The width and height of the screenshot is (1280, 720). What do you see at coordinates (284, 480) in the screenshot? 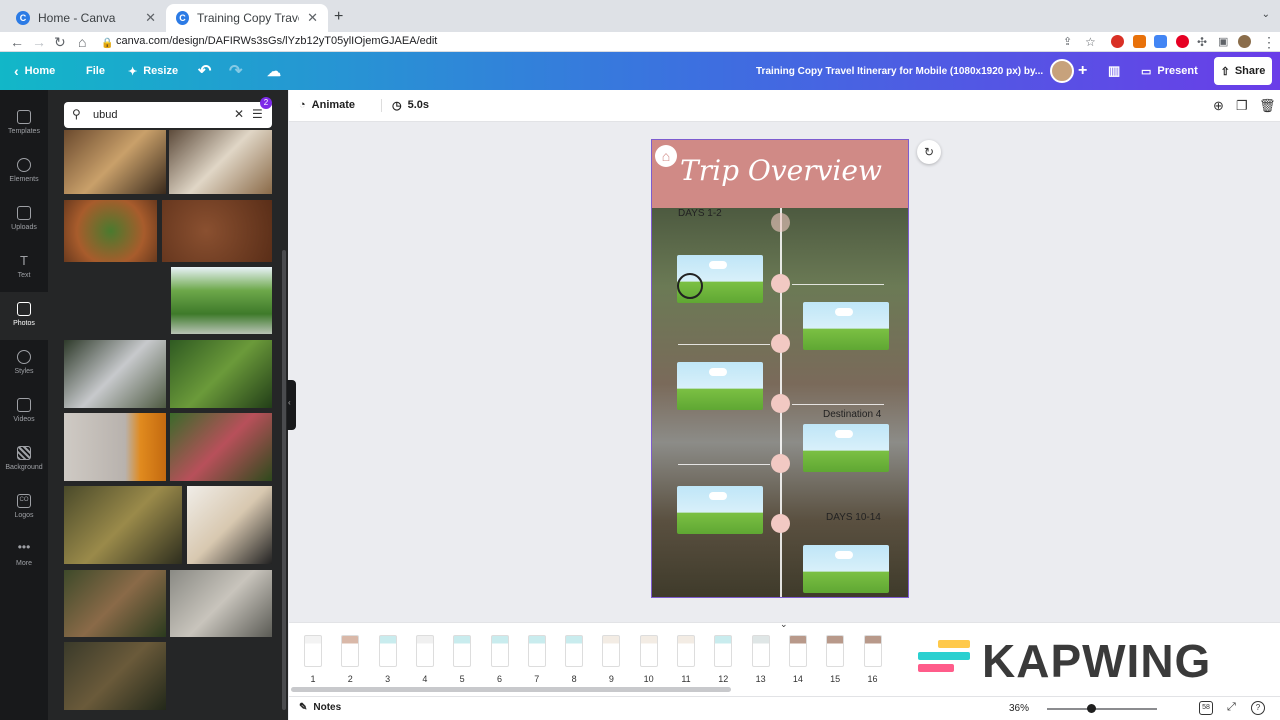
I see `panel-scrollbar` at bounding box center [284, 480].